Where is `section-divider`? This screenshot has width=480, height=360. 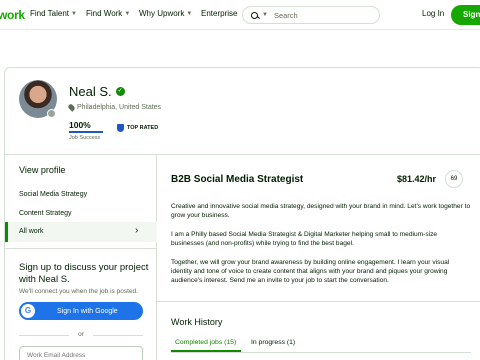
section-divider is located at coordinates (318, 301).